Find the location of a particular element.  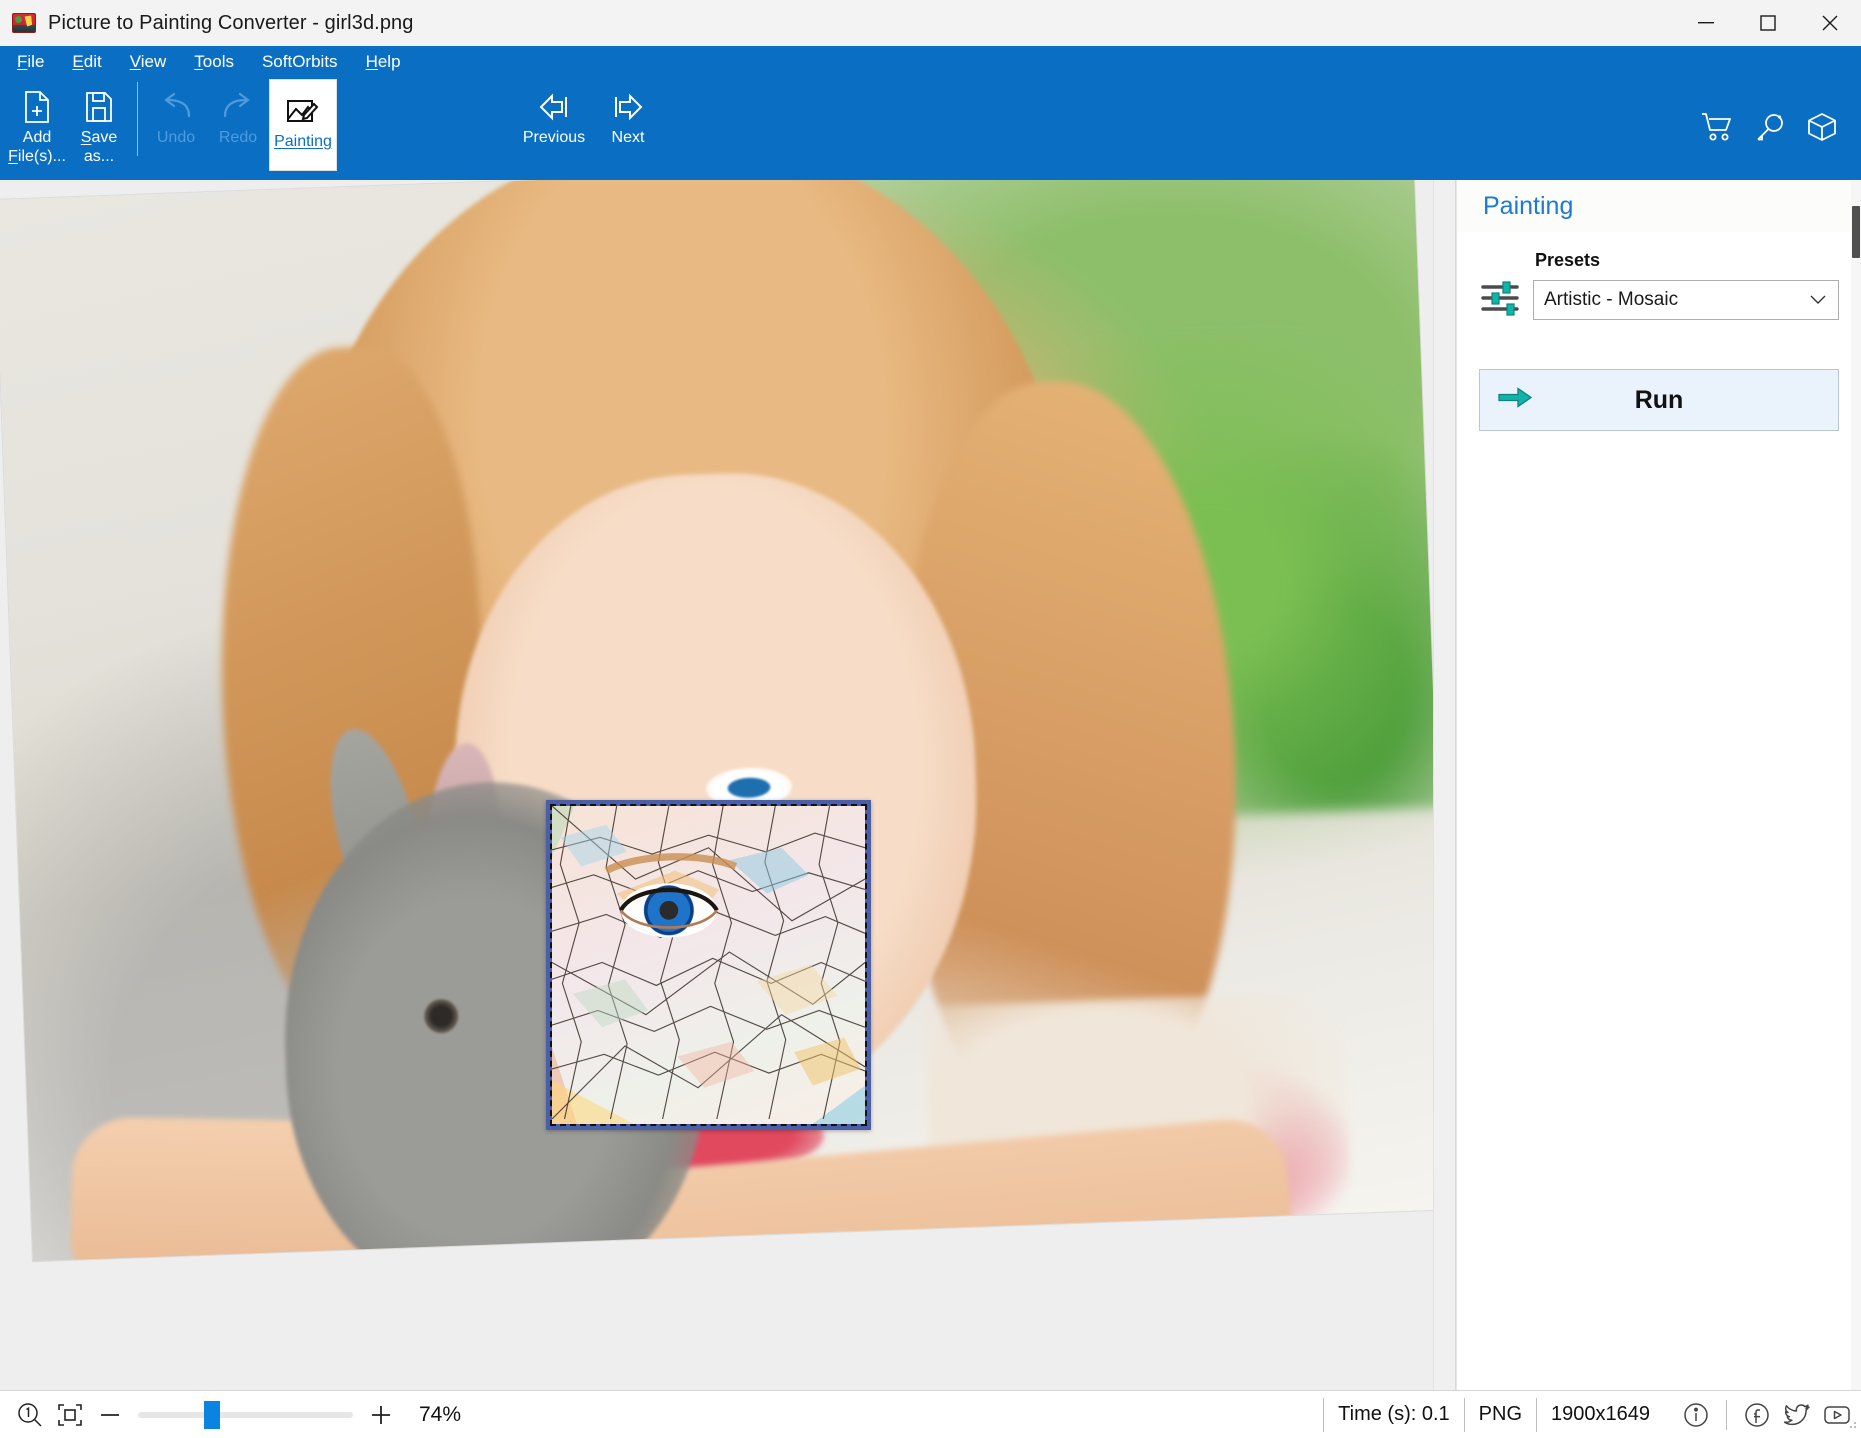

toolbar-right-icons is located at coordinates (1769, 129).